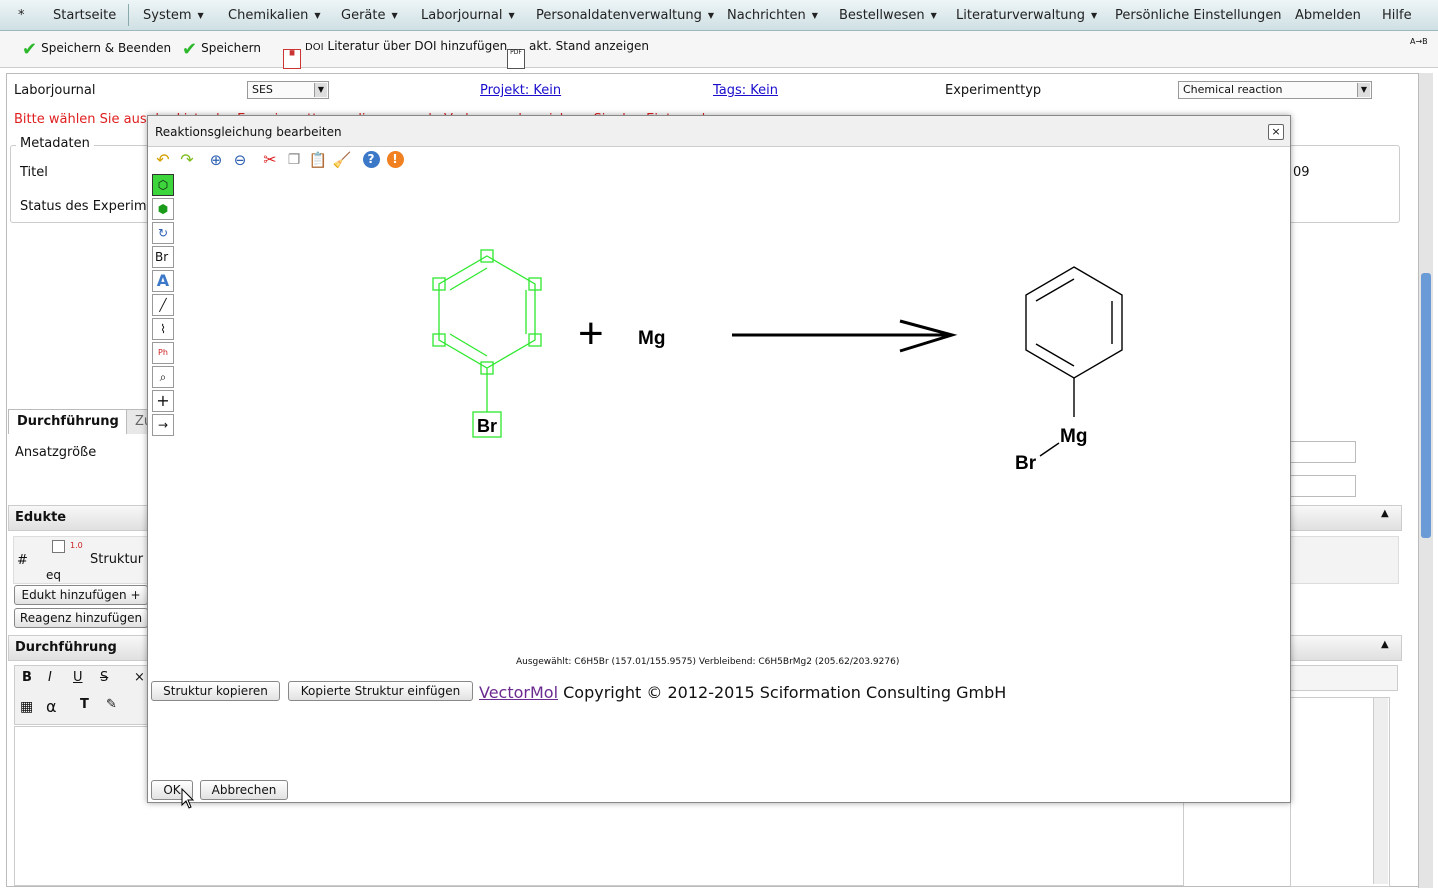 Image resolution: width=1438 pixels, height=893 pixels. Describe the element at coordinates (163, 329) in the screenshot. I see `chain-tool-icon: ⌇` at that location.